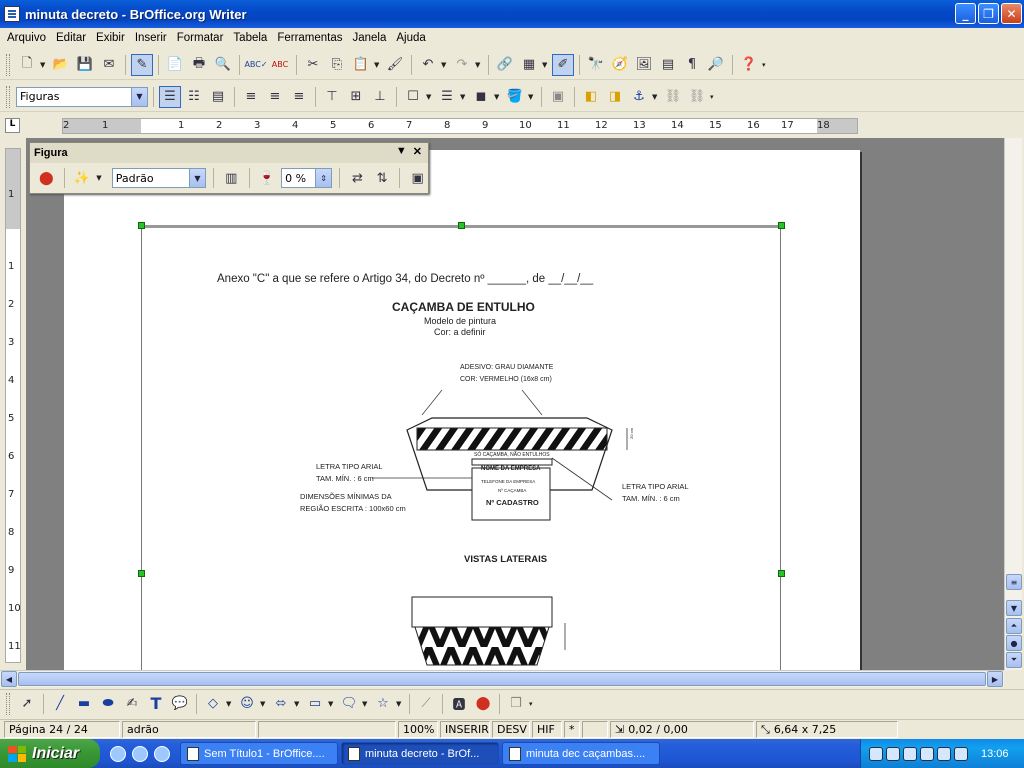 The height and width of the screenshot is (768, 1024). I want to click on firefox-icon, so click(140, 753).